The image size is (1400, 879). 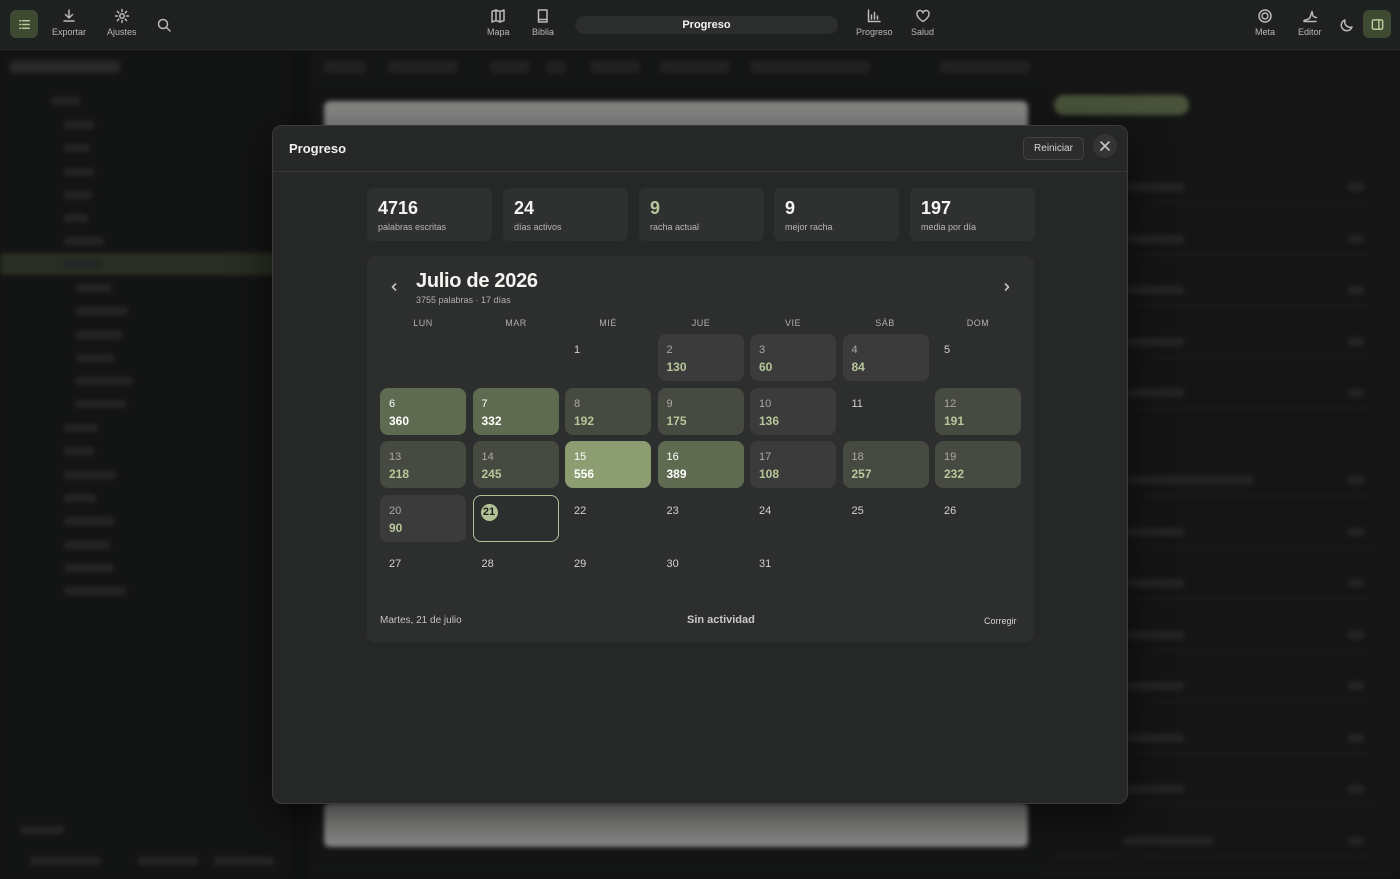 I want to click on day-number: 19, so click(x=950, y=457).